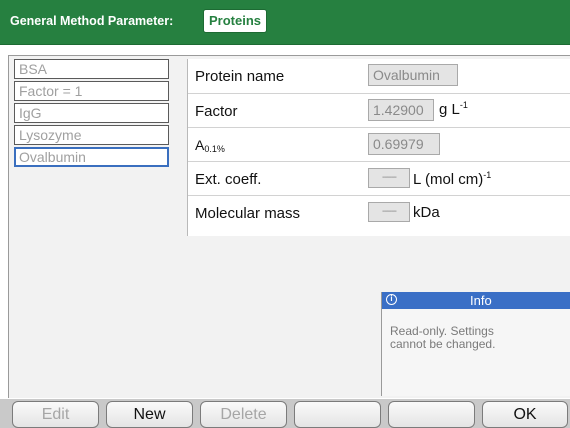 This screenshot has width=570, height=428. Describe the element at coordinates (91, 135) in the screenshot. I see `protein-item-lysozyme: Lysozyme` at that location.